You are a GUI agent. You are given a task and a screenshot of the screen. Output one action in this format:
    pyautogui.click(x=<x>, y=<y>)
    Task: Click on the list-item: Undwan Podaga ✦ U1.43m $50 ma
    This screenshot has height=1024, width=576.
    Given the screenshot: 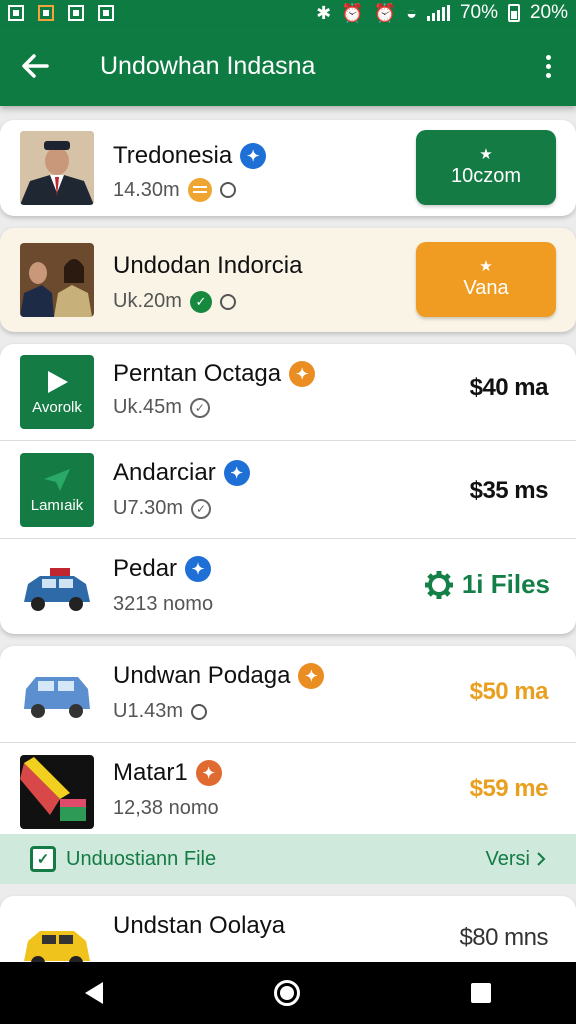 What is the action you would take?
    pyautogui.click(x=288, y=694)
    